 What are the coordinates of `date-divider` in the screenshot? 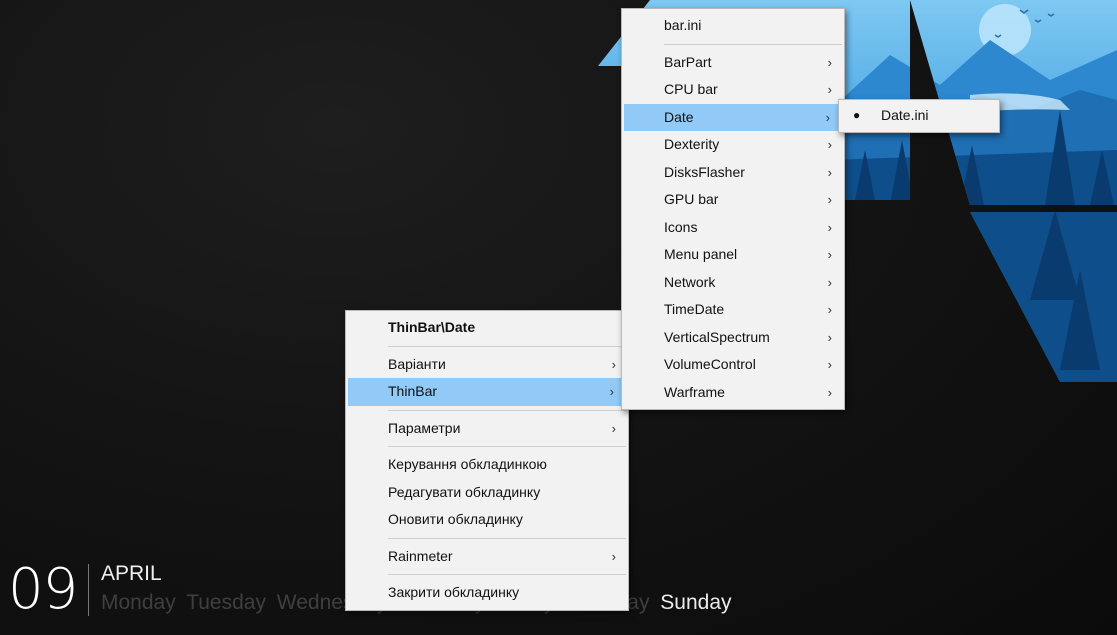 It's located at (88, 590).